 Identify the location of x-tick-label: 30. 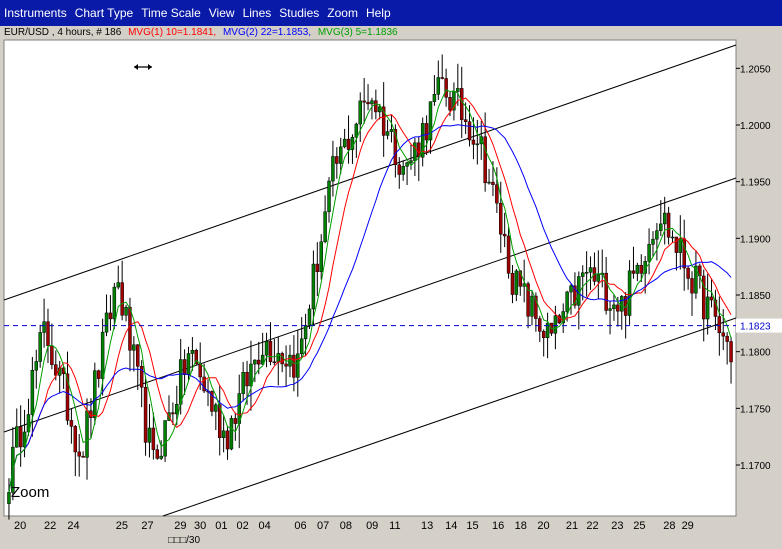
(200, 526).